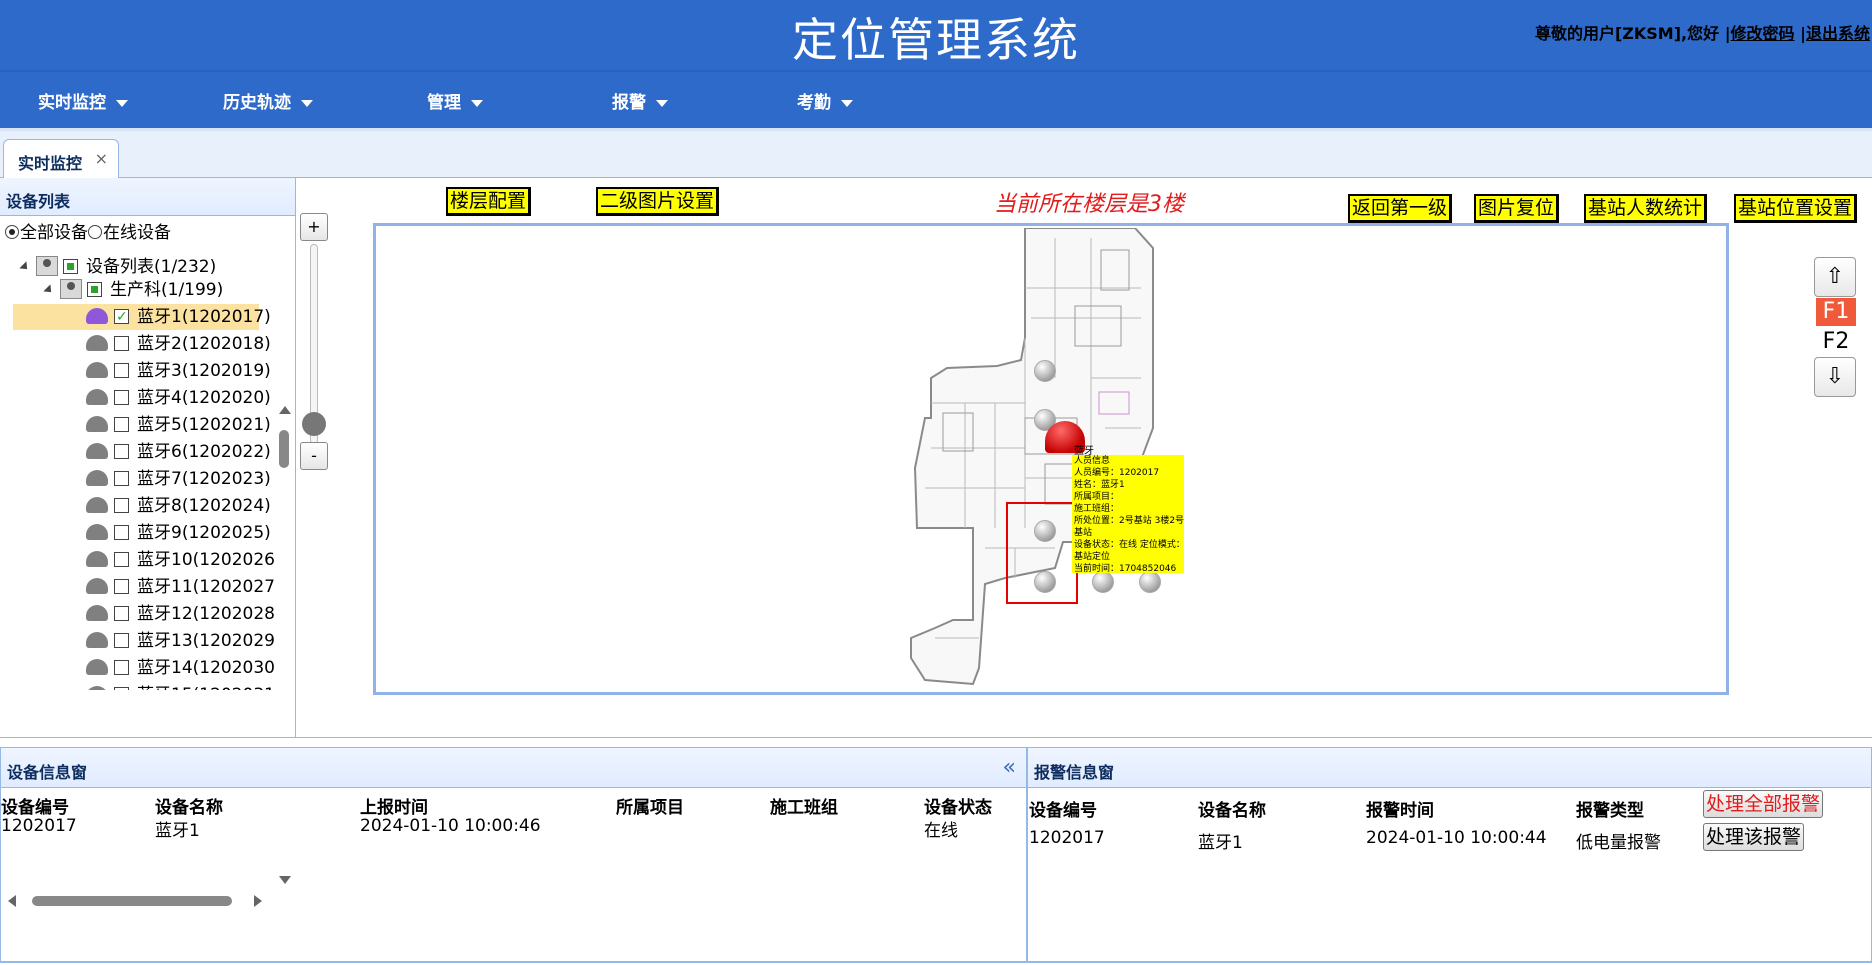  Describe the element at coordinates (257, 103) in the screenshot. I see `nav-label: 历史轨迹` at that location.